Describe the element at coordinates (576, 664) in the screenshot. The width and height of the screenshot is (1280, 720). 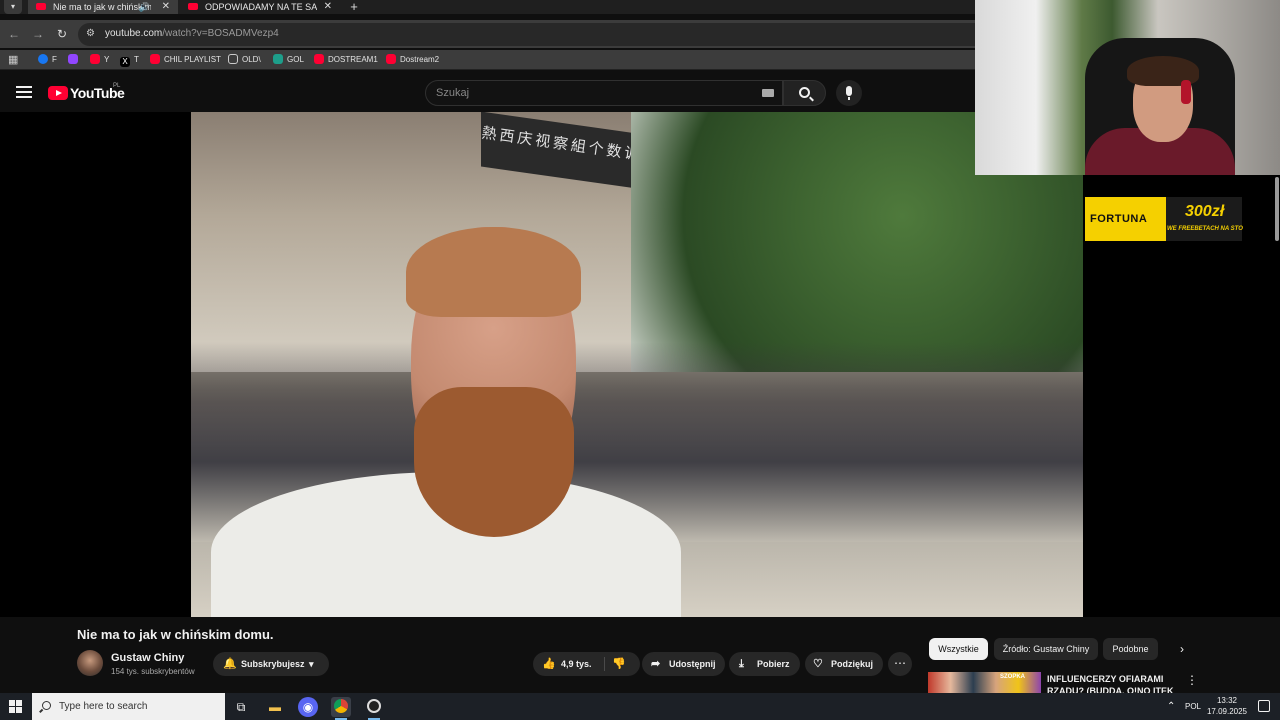
I see `like-count: 4,9 tys.` at that location.